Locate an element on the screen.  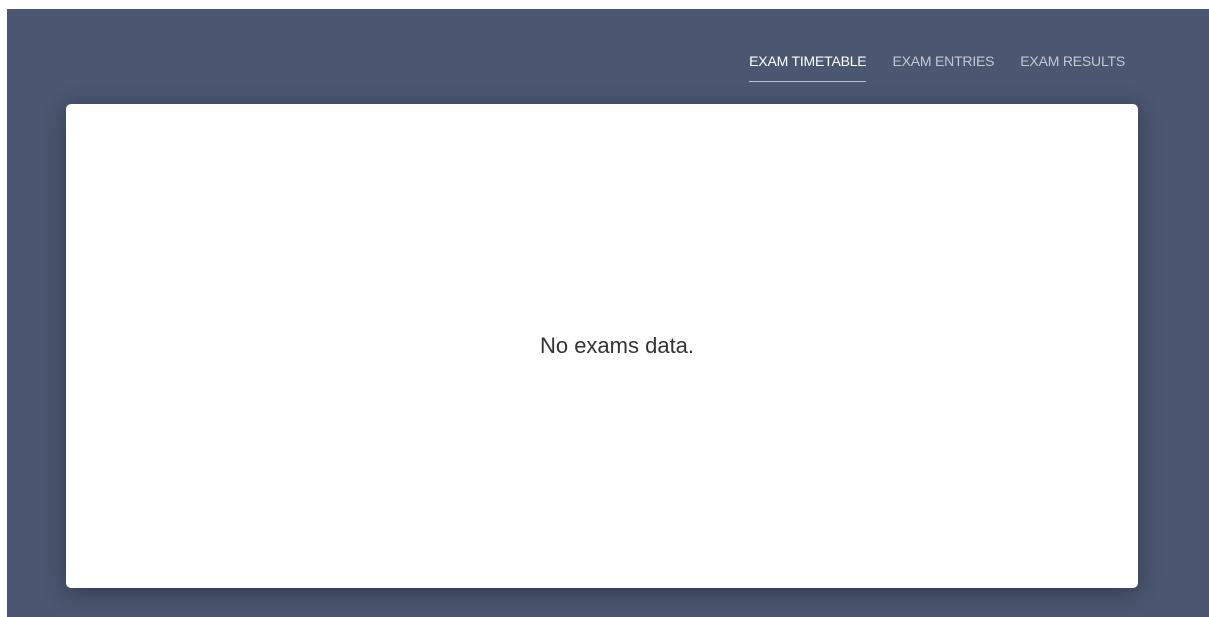
exam-tabs: EXAM TIMETABLE EXAM ENTRIES EXAM RESULTS is located at coordinates (937, 67).